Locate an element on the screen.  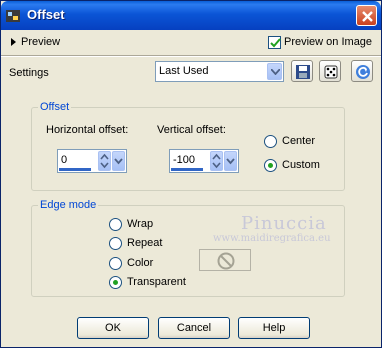
watermark-name: Pinuccia is located at coordinates (284, 223).